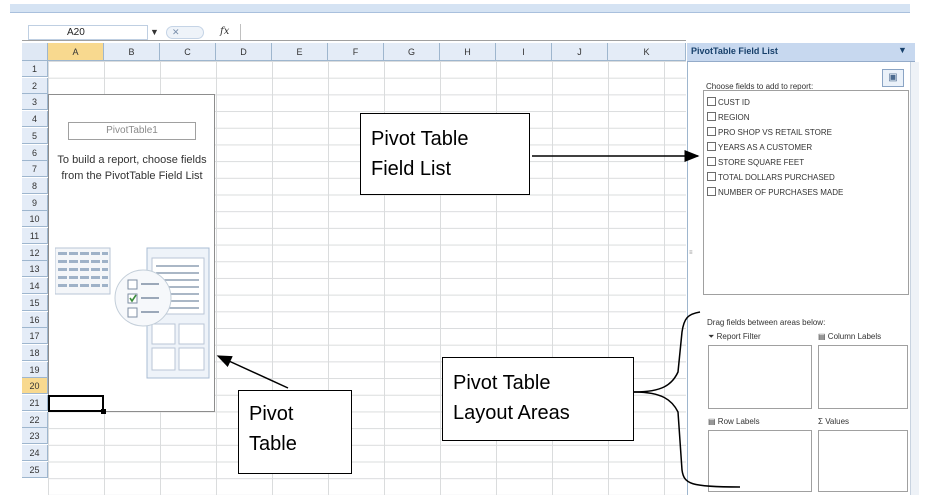 The image size is (928, 495). I want to click on field-label: TOTAL DOLLARS PURCHASED, so click(776, 177).